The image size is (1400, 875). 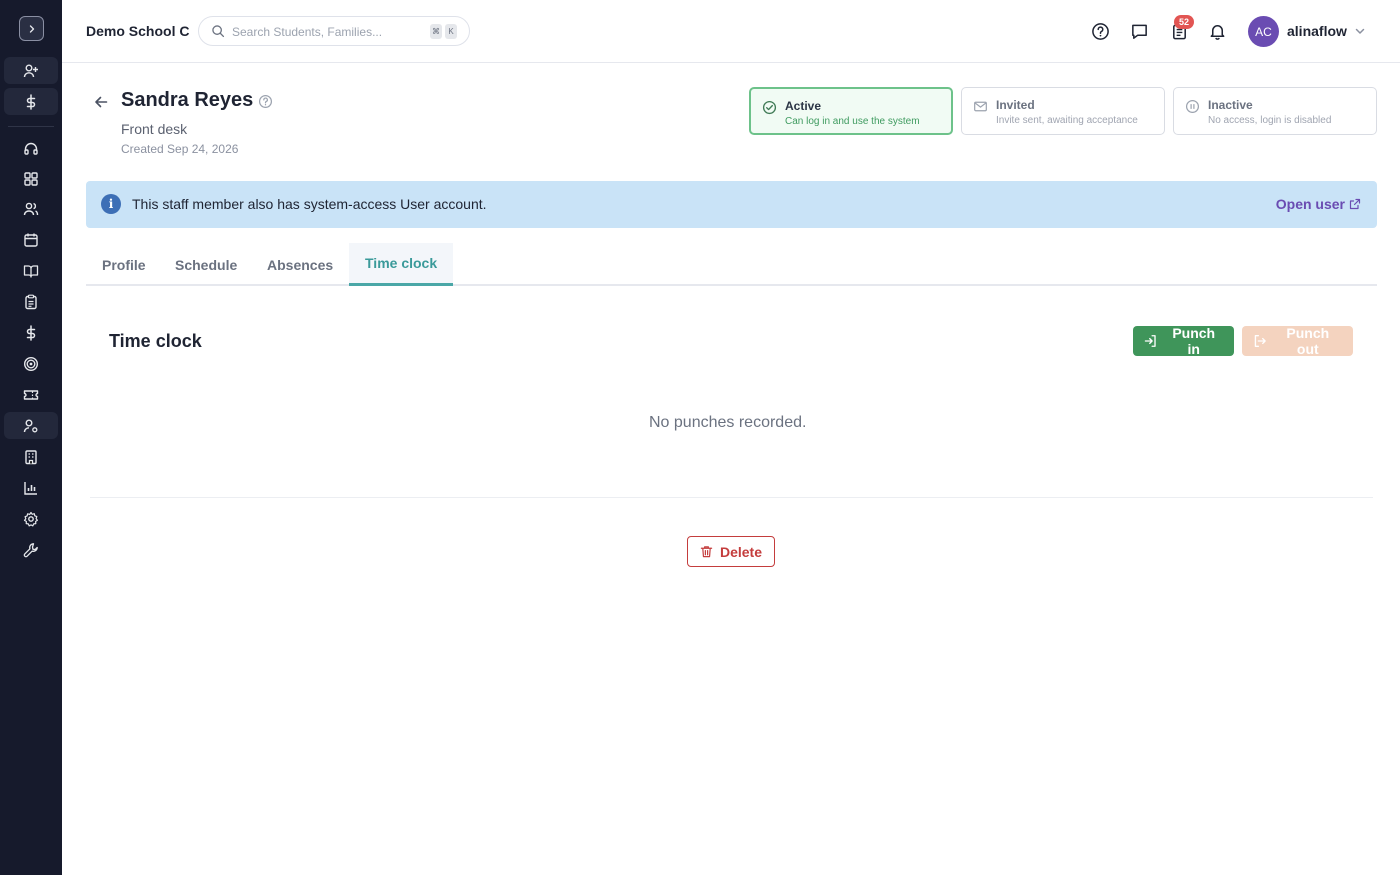 I want to click on sidebar-item-add-user, so click(x=31, y=70).